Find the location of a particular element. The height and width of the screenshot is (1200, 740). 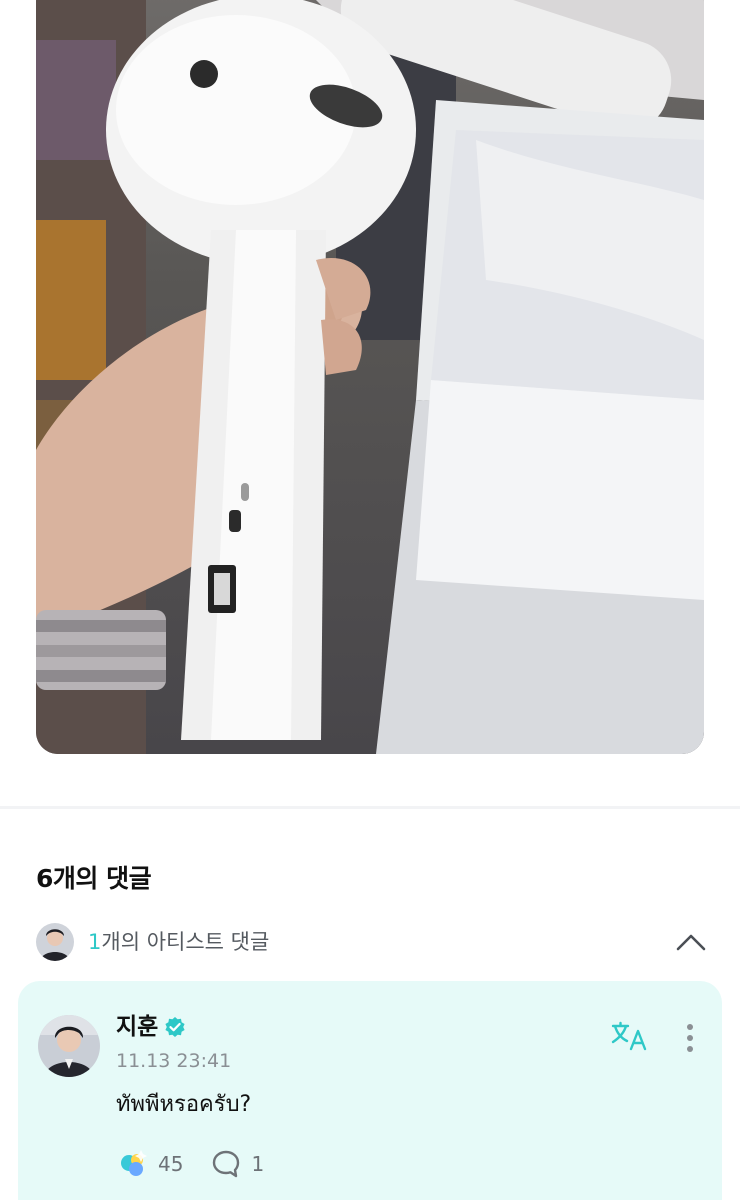

chevron-up-icon is located at coordinates (691, 942).